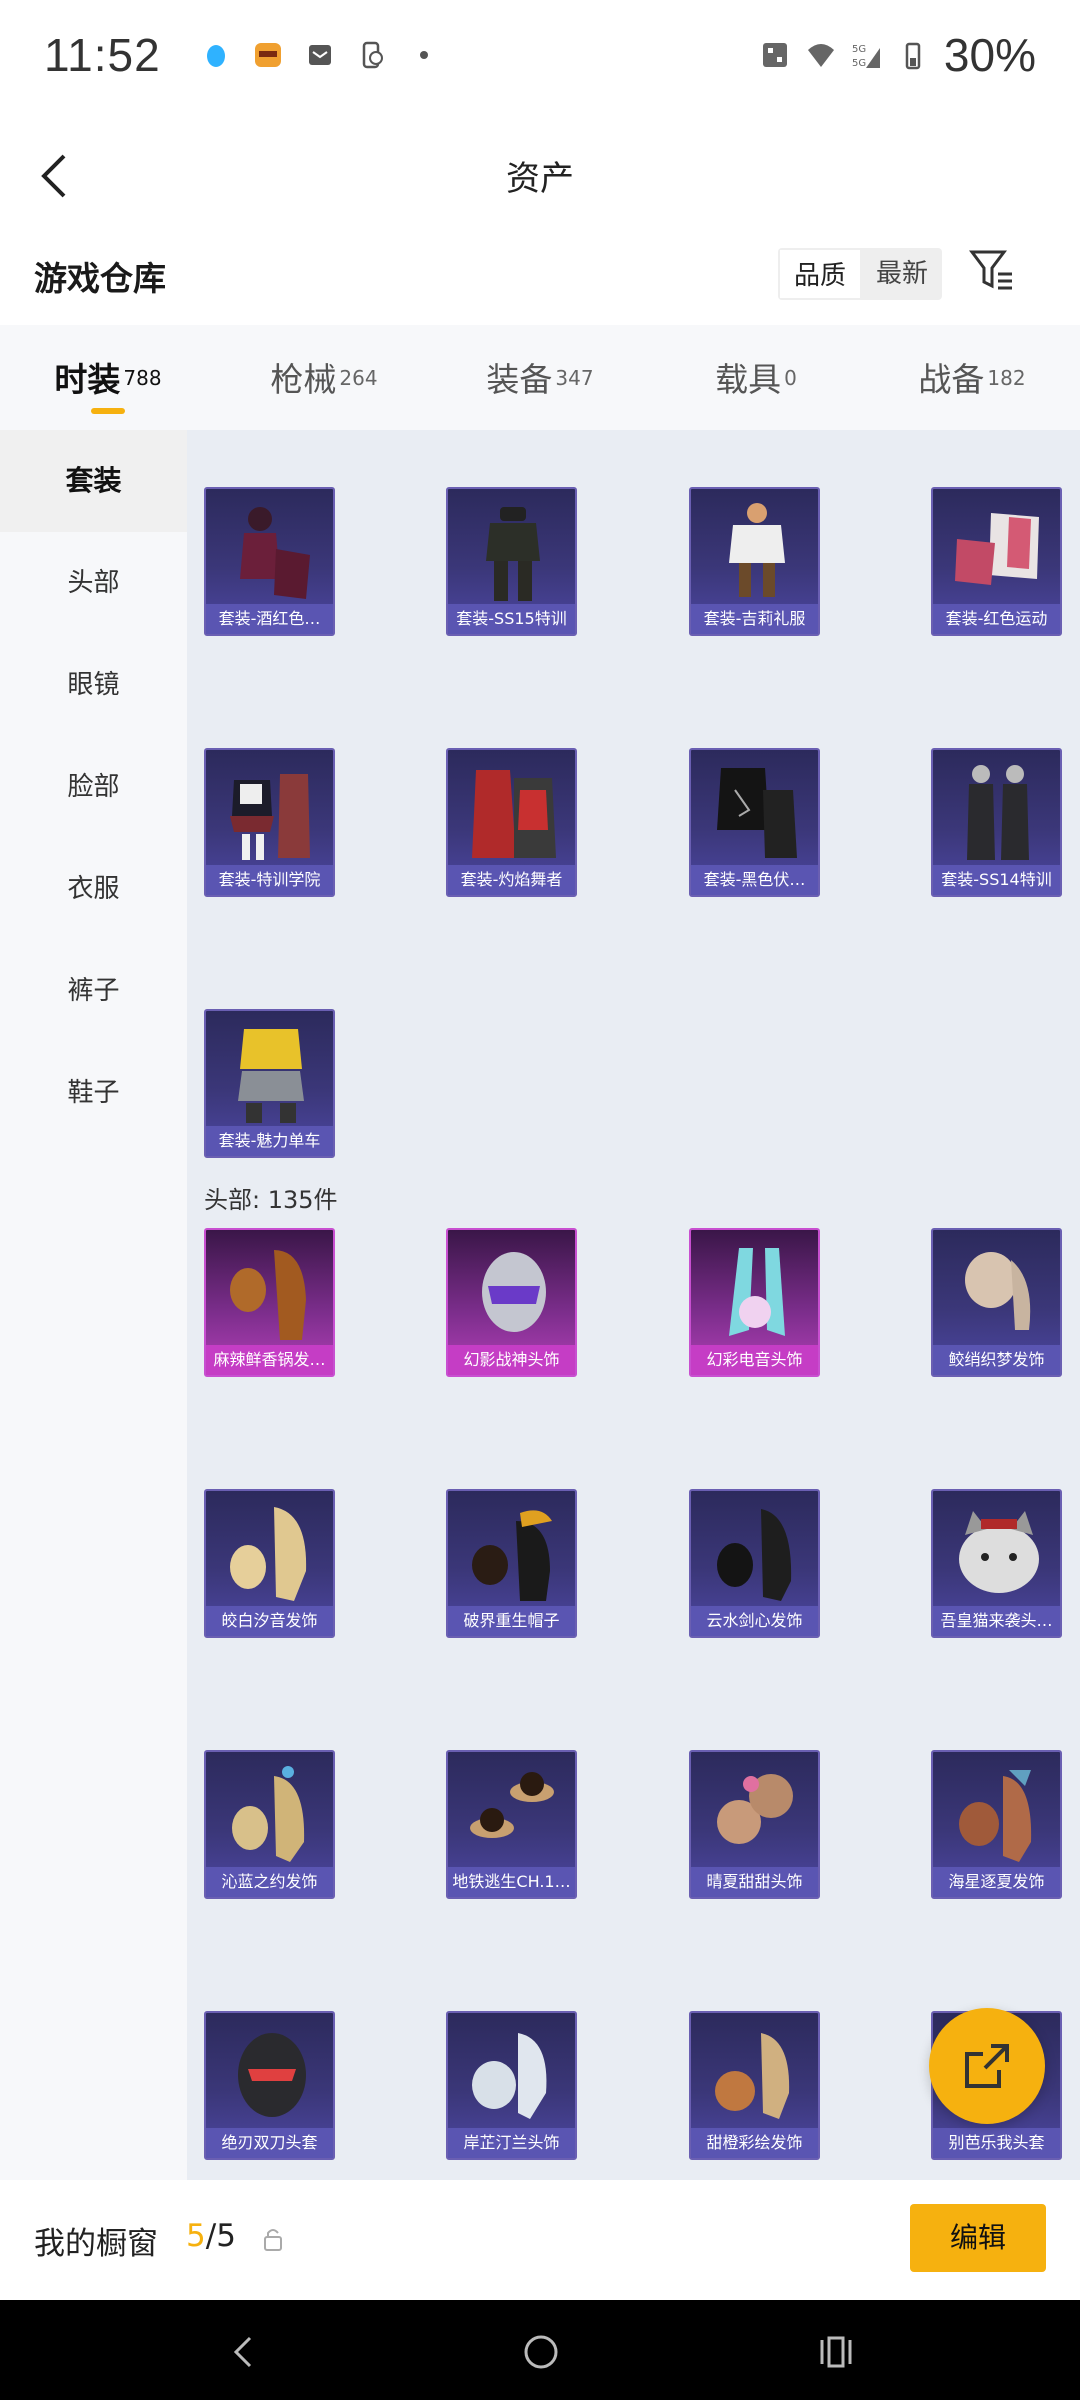  What do you see at coordinates (512, 1555) in the screenshot?
I see `cap-icon` at bounding box center [512, 1555].